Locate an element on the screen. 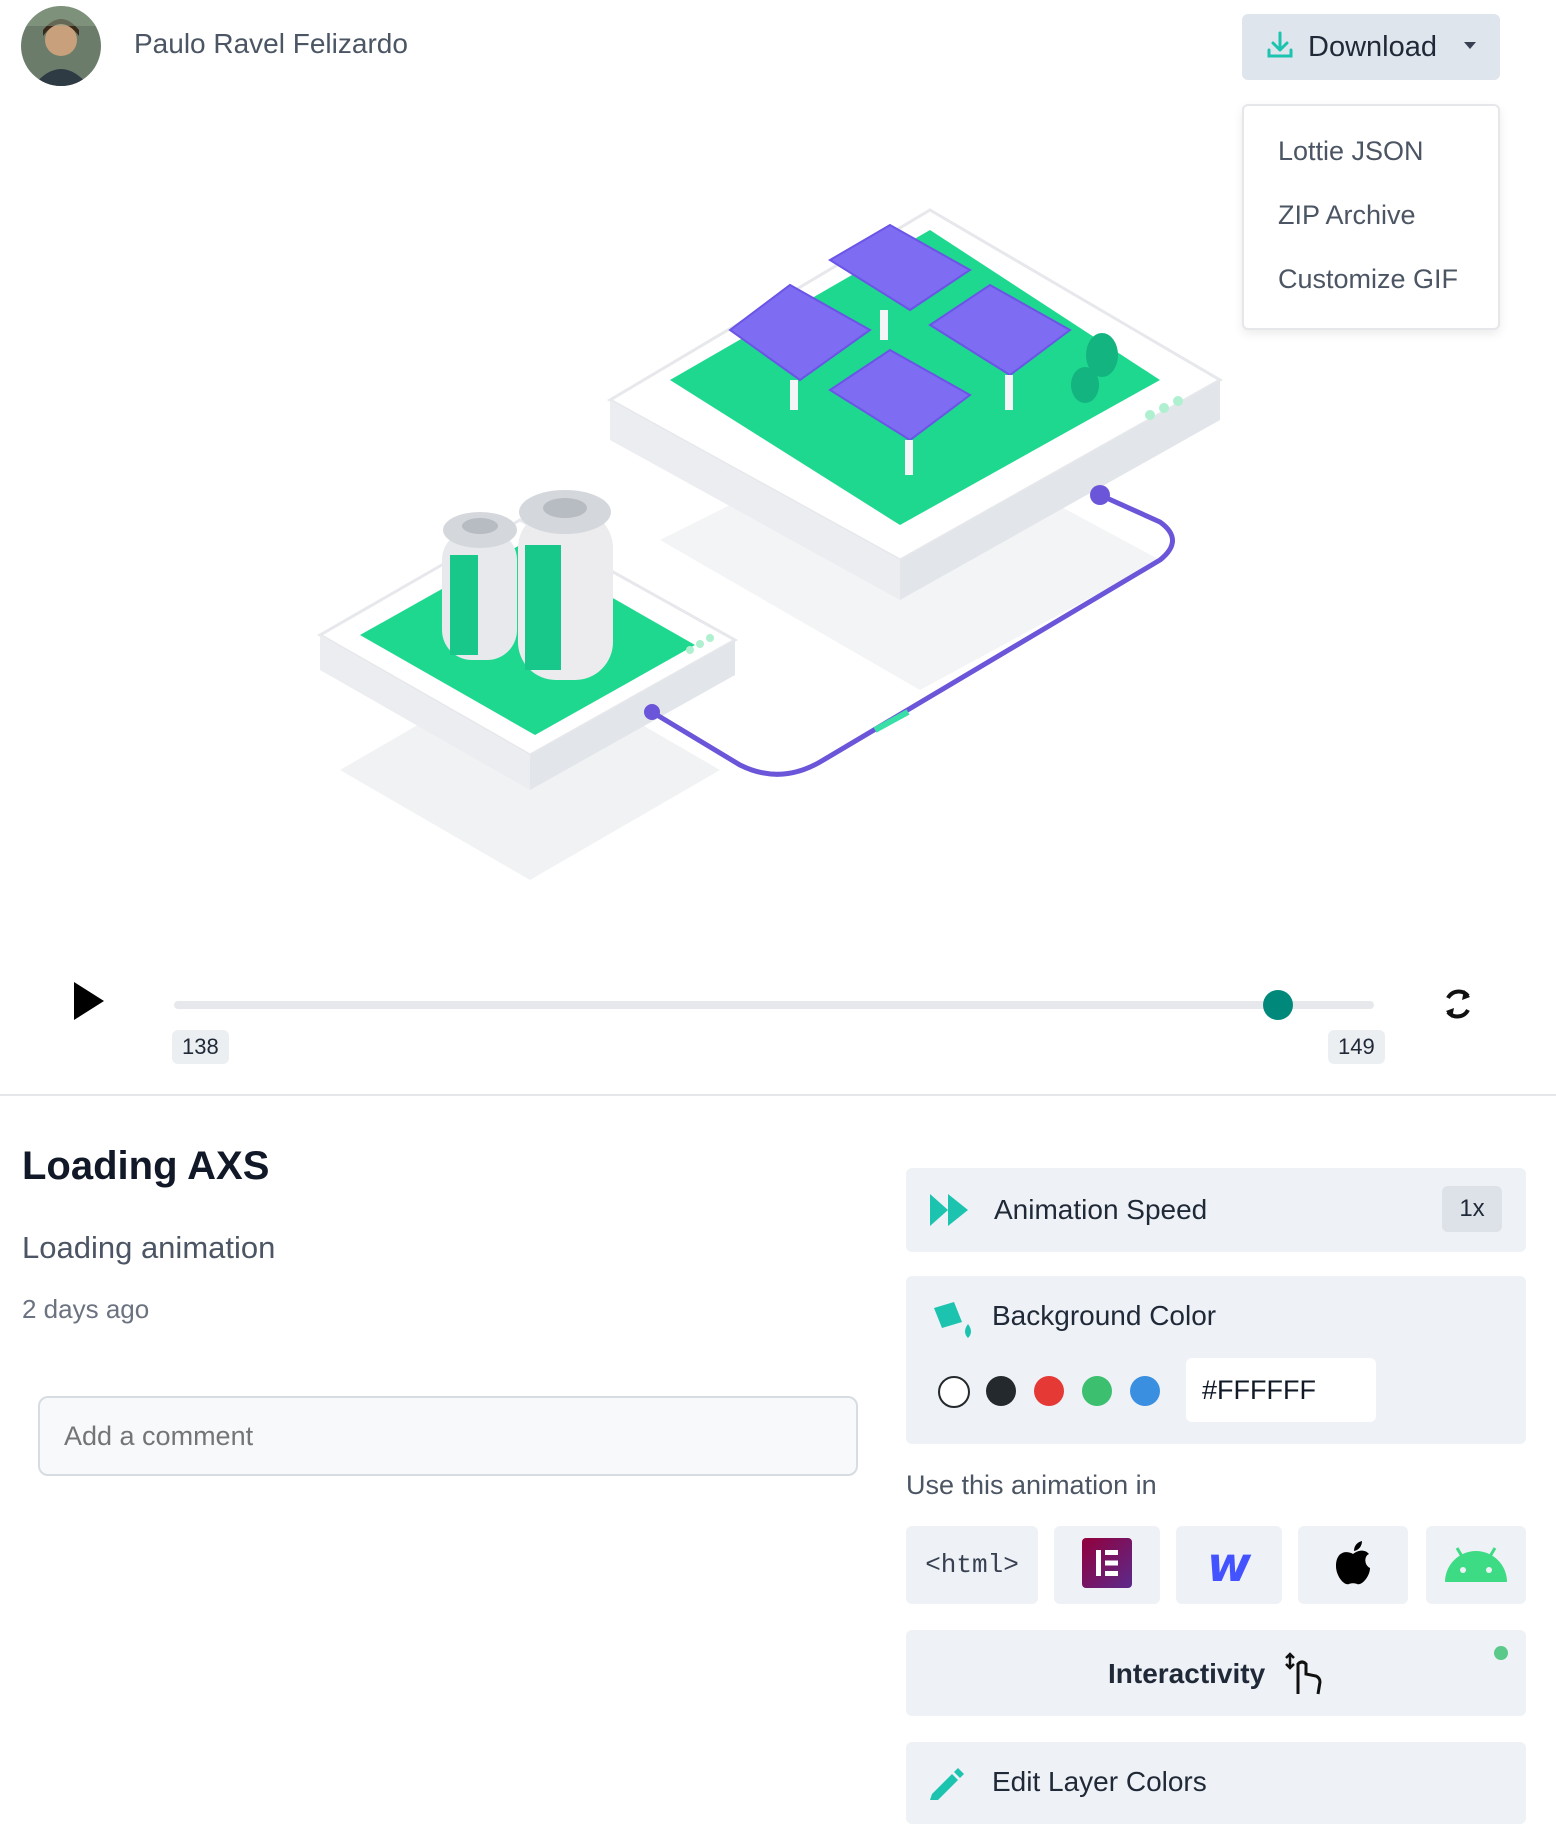 Image resolution: width=1556 pixels, height=1846 pixels. timeline-track is located at coordinates (774, 1005).